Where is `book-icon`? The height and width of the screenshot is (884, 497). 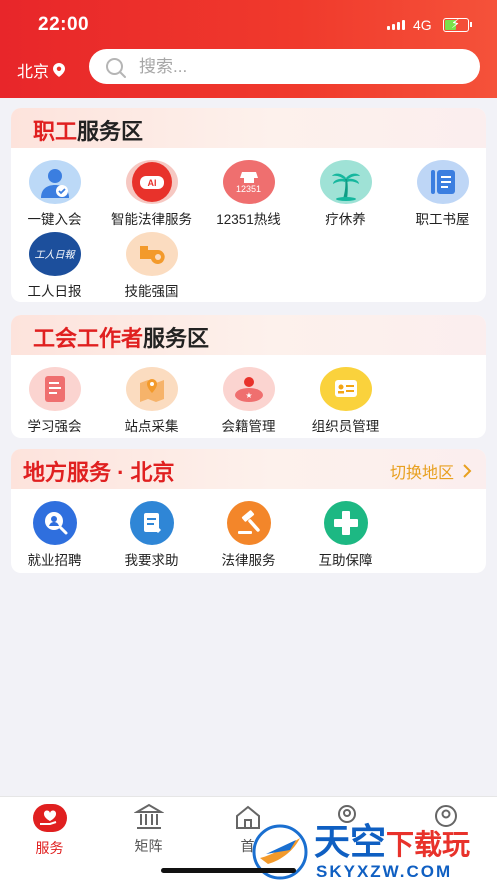 book-icon is located at coordinates (442, 182).